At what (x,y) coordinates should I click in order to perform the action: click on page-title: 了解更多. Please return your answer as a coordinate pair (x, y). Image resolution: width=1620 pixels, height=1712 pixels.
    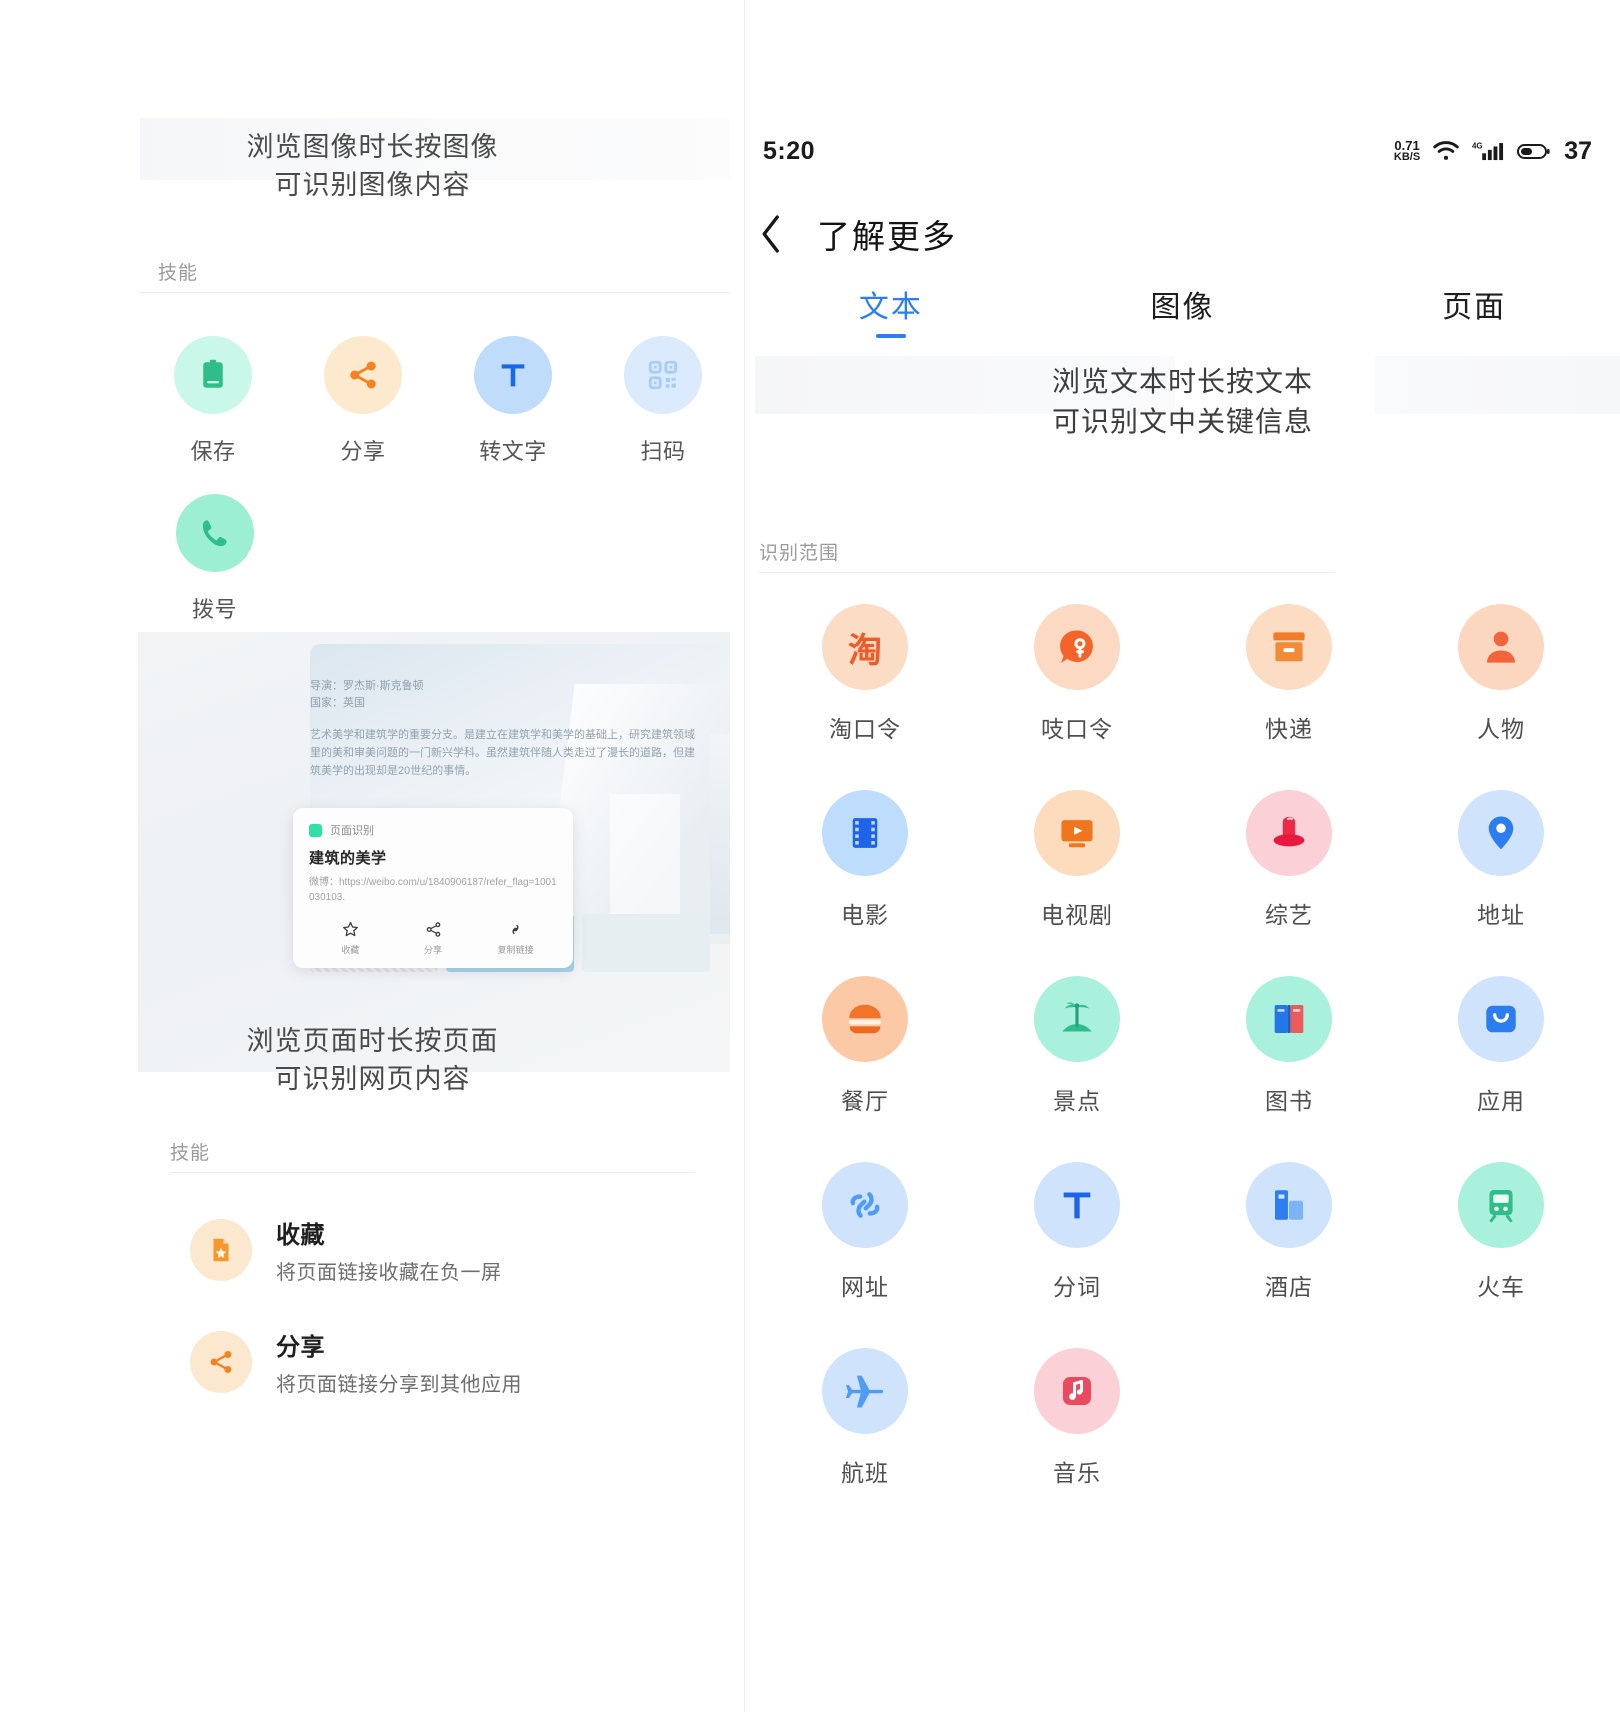
    Looking at the image, I should click on (887, 236).